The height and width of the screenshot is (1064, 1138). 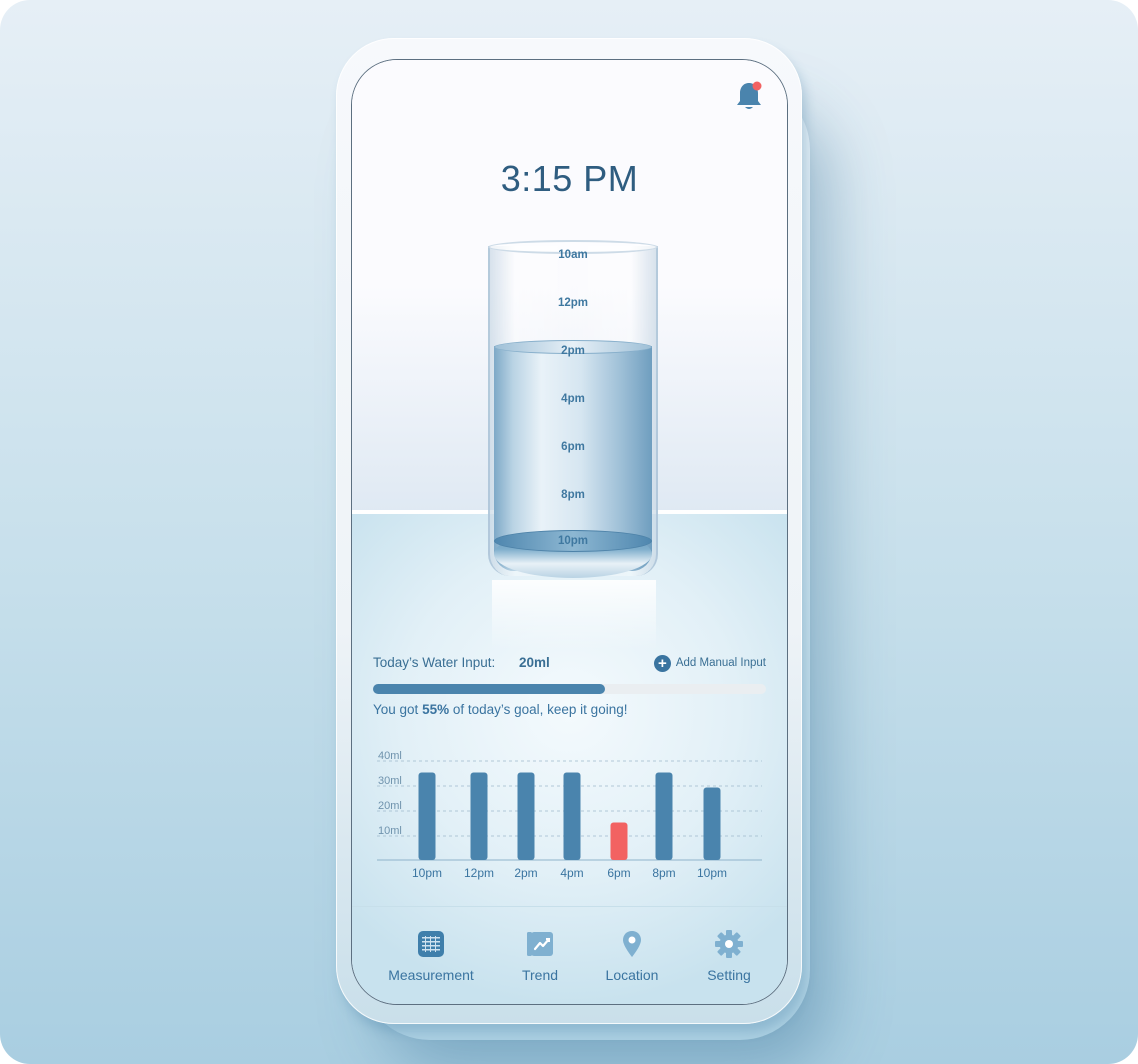 What do you see at coordinates (632, 944) in the screenshot?
I see `location-pin-icon` at bounding box center [632, 944].